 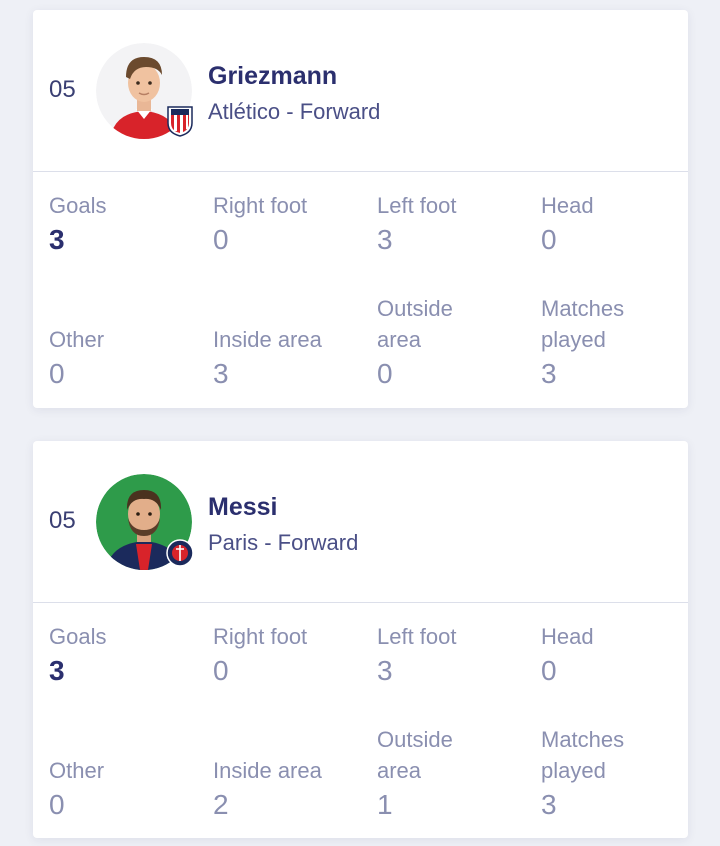 What do you see at coordinates (242, 507) in the screenshot?
I see `player-name: Messi` at bounding box center [242, 507].